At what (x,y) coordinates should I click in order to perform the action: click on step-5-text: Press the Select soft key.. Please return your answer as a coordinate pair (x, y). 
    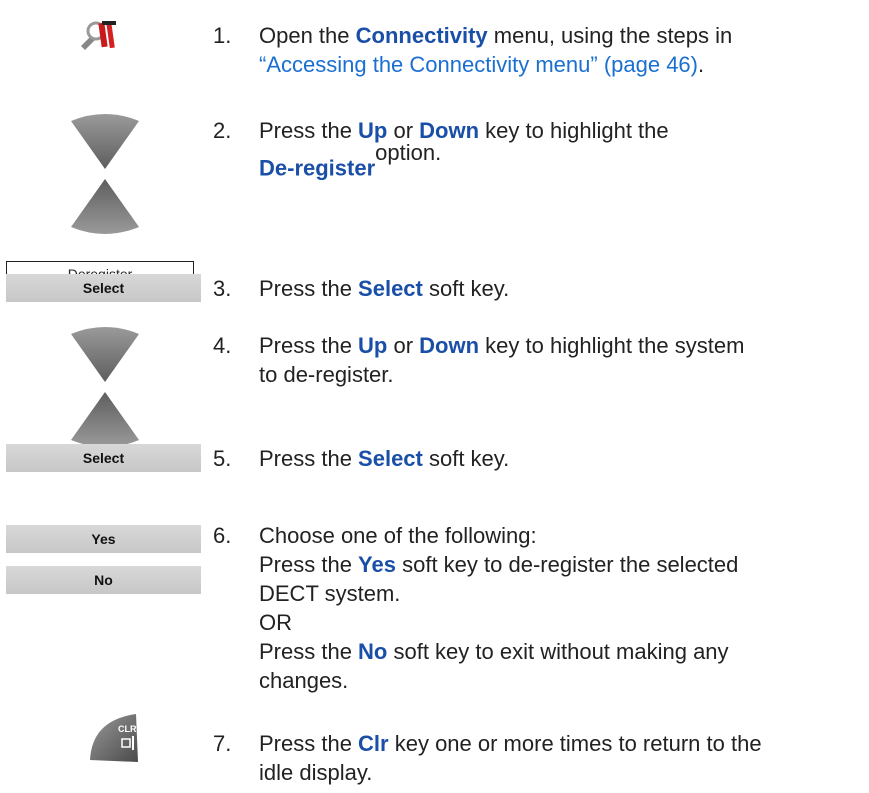
    Looking at the image, I should click on (384, 458).